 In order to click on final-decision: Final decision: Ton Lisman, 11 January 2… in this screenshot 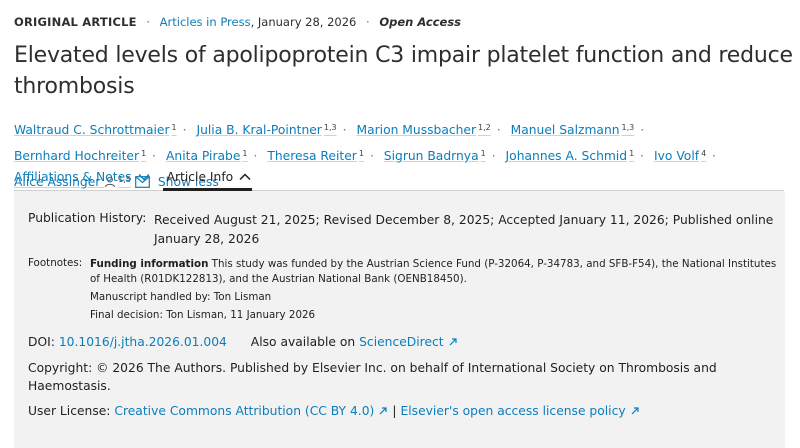, I will do `click(203, 315)`.